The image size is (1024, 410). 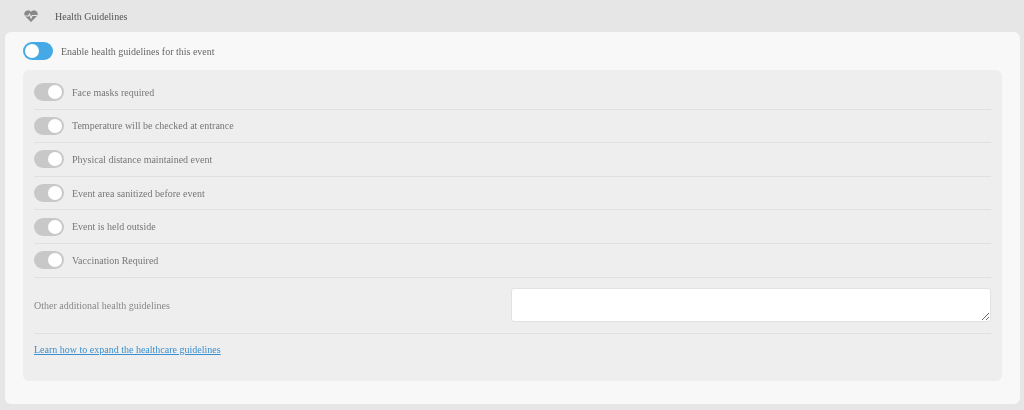 What do you see at coordinates (127, 349) in the screenshot?
I see `help-link: Learn how to expand the healthcare guidelines` at bounding box center [127, 349].